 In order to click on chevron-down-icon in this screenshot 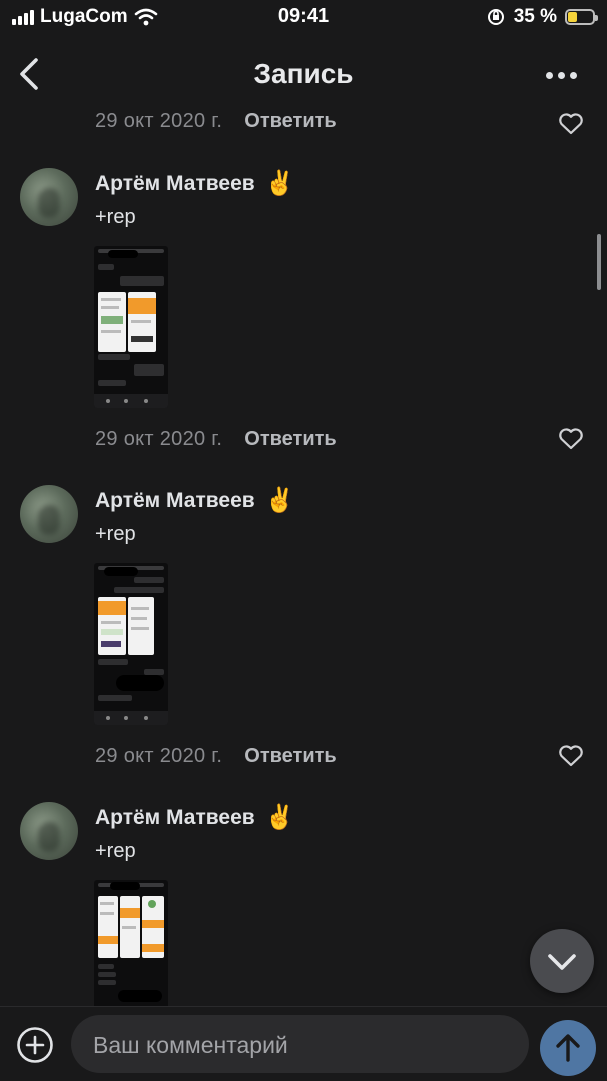, I will do `click(562, 962)`.